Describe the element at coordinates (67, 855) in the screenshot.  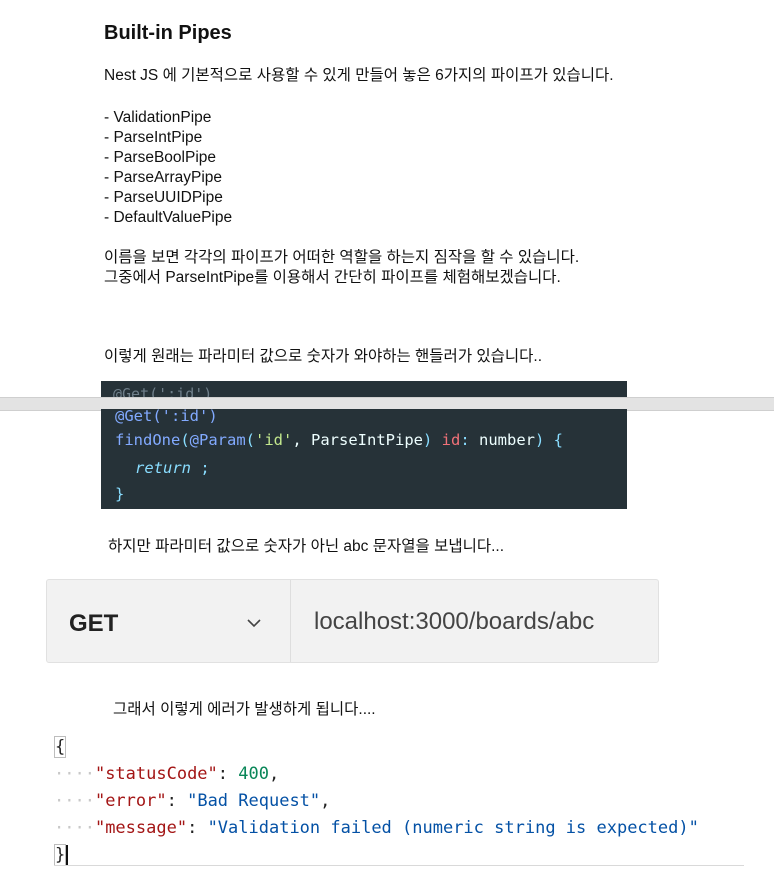
I see `text-caret` at that location.